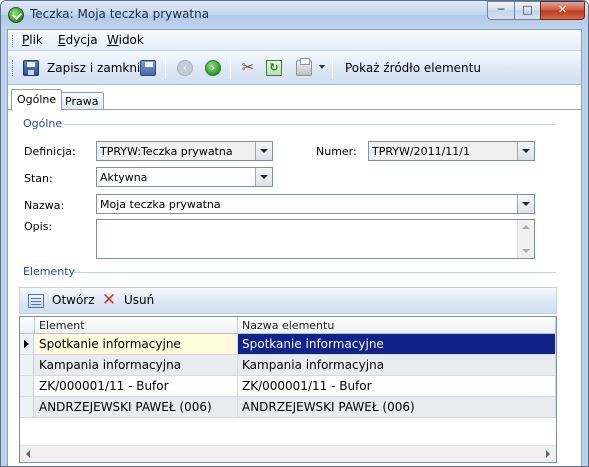  What do you see at coordinates (397, 325) in the screenshot?
I see `column-header-element-name: Nazwa elementu` at bounding box center [397, 325].